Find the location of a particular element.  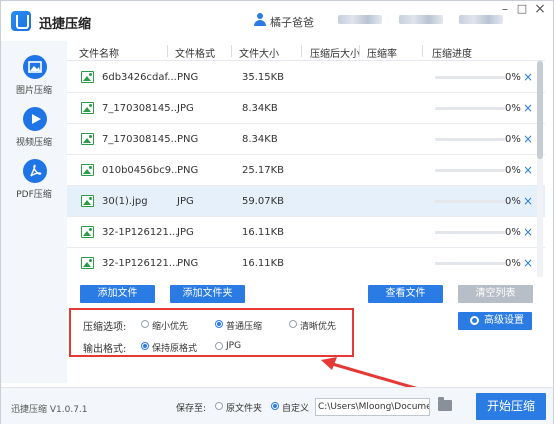

pdf-icon is located at coordinates (35, 171).